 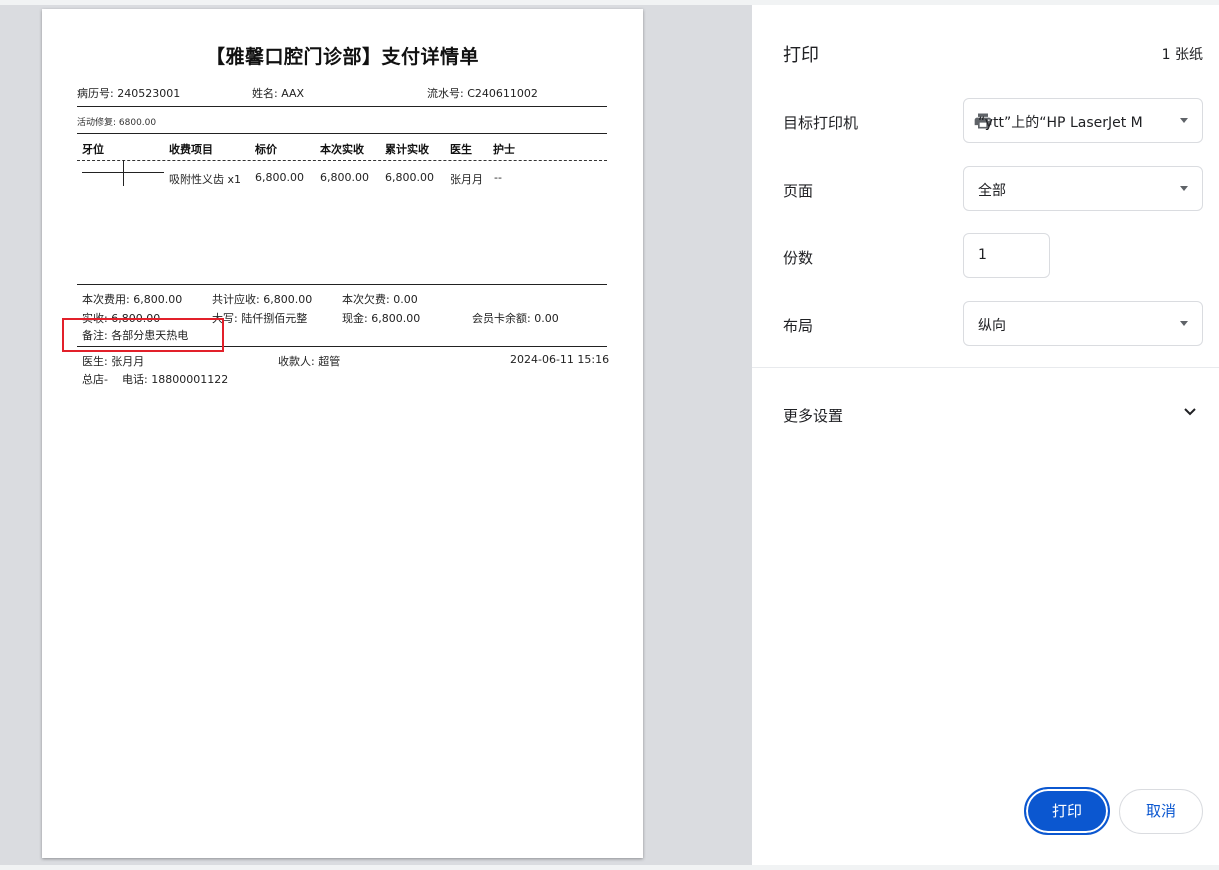 I want to click on footer-datetime: 2024-06-11 15:16, so click(x=560, y=359).